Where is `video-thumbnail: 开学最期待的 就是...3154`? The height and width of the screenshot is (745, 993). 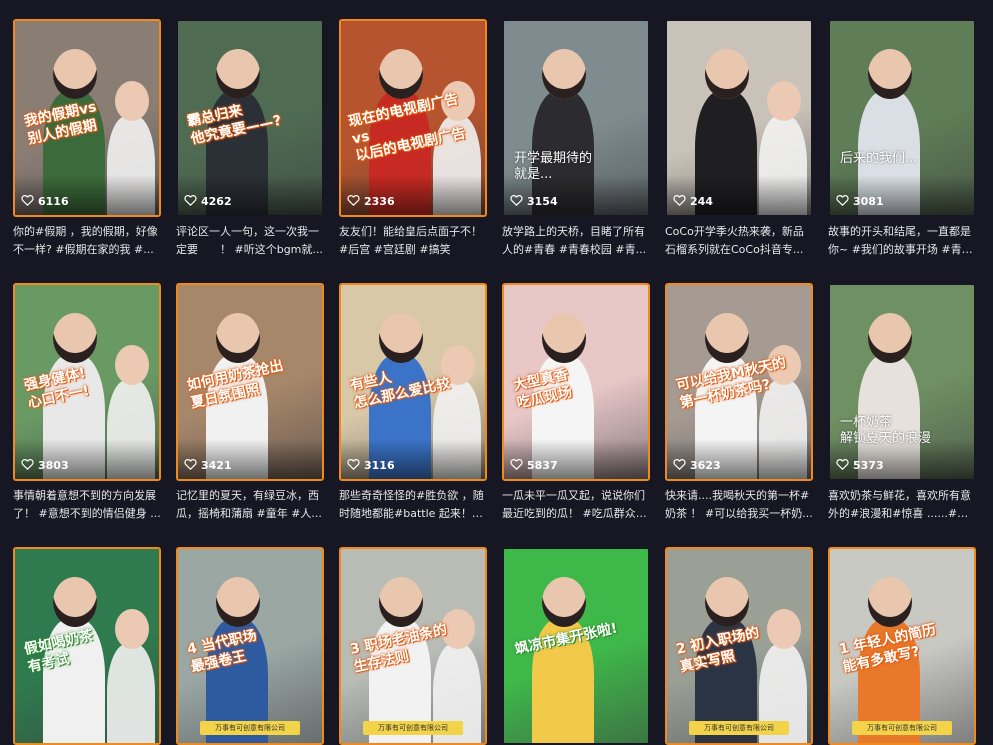 video-thumbnail: 开学最期待的 就是...3154 is located at coordinates (576, 118).